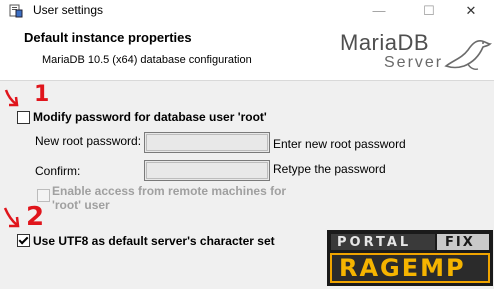 The image size is (494, 289). What do you see at coordinates (23, 240) in the screenshot?
I see `utf8-checkbox` at bounding box center [23, 240].